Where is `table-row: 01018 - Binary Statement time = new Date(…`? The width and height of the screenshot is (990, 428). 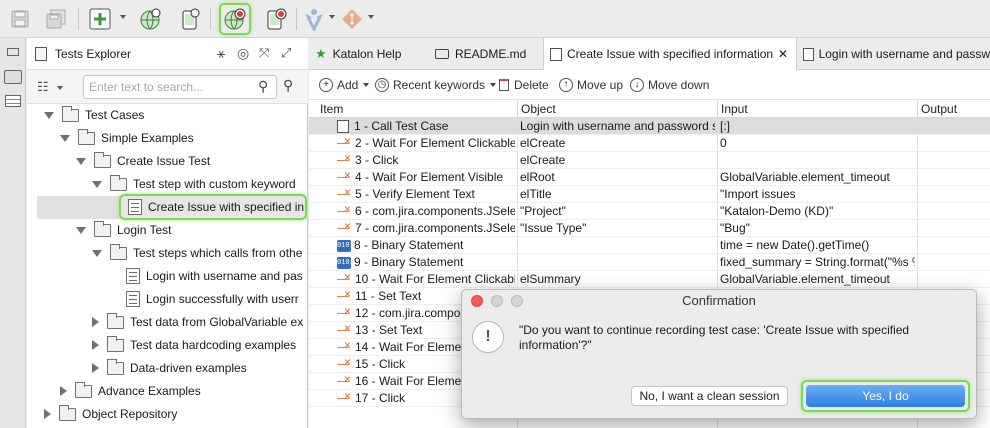
table-row: 01018 - Binary Statement time = new Date(… is located at coordinates (649, 245).